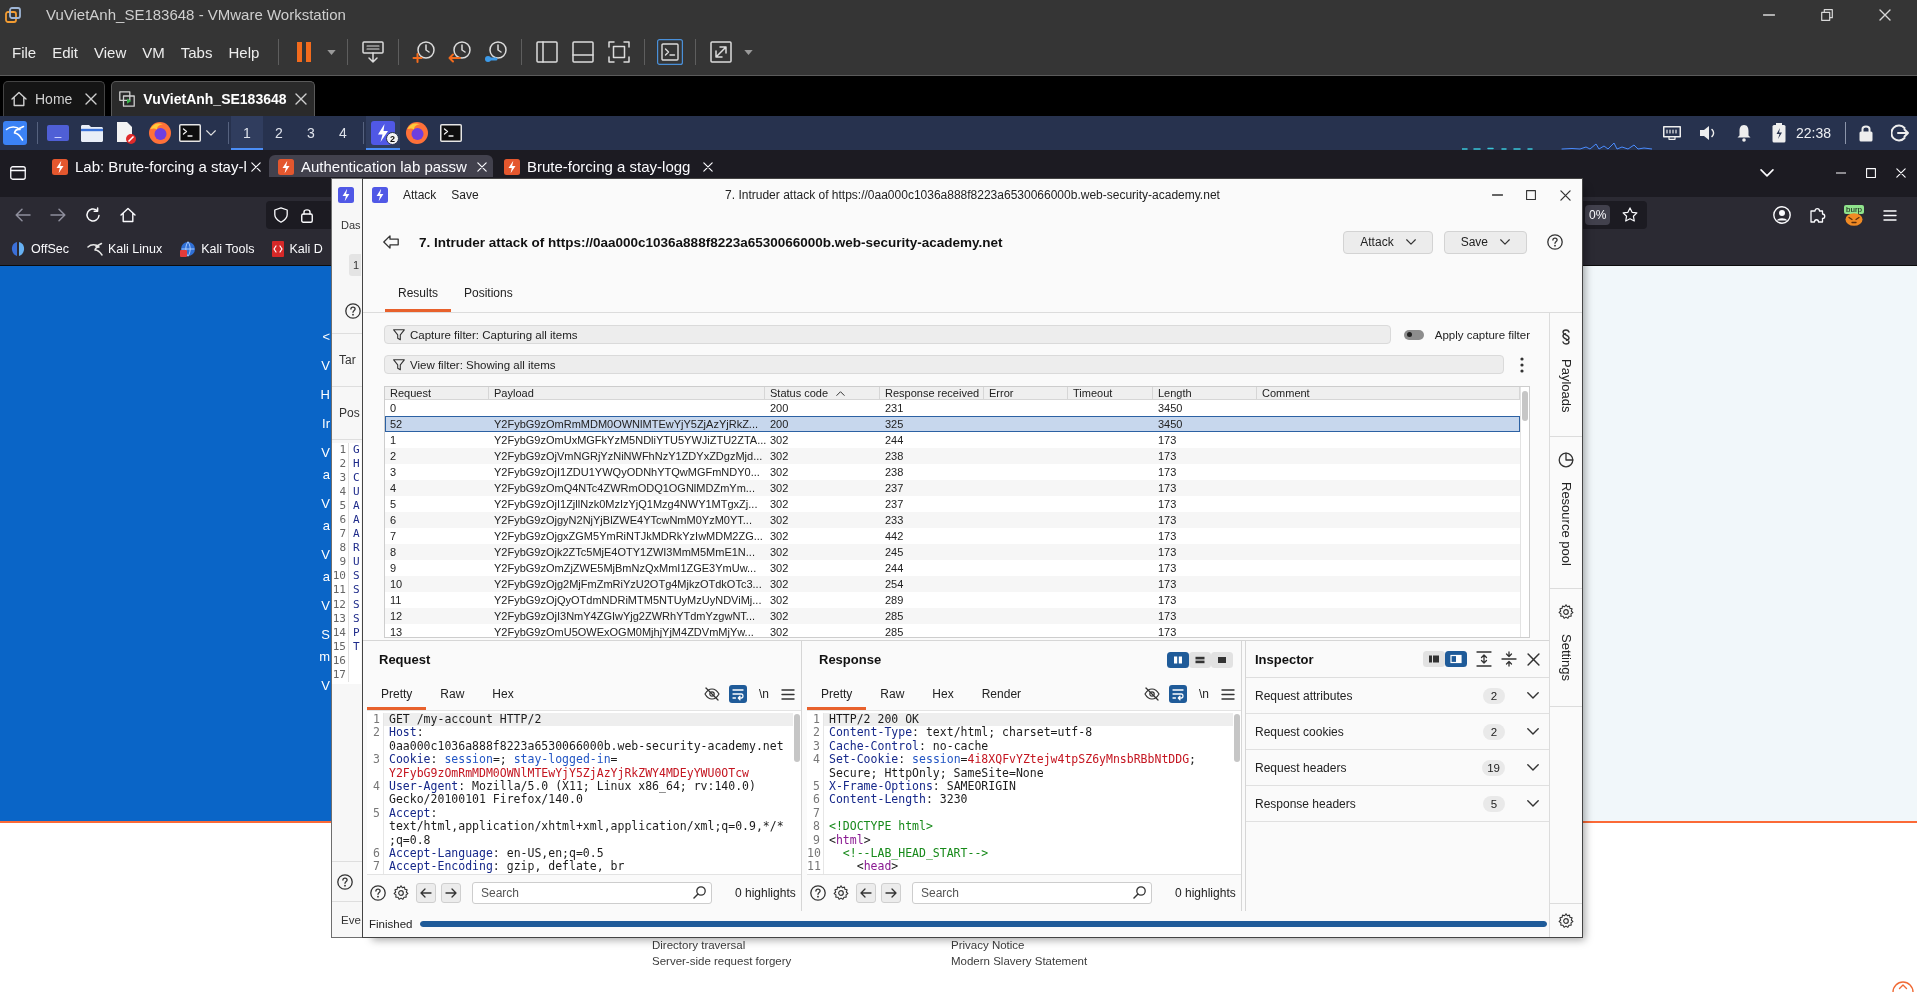  Describe the element at coordinates (1485, 242) in the screenshot. I see `dropdown-button: Save` at that location.